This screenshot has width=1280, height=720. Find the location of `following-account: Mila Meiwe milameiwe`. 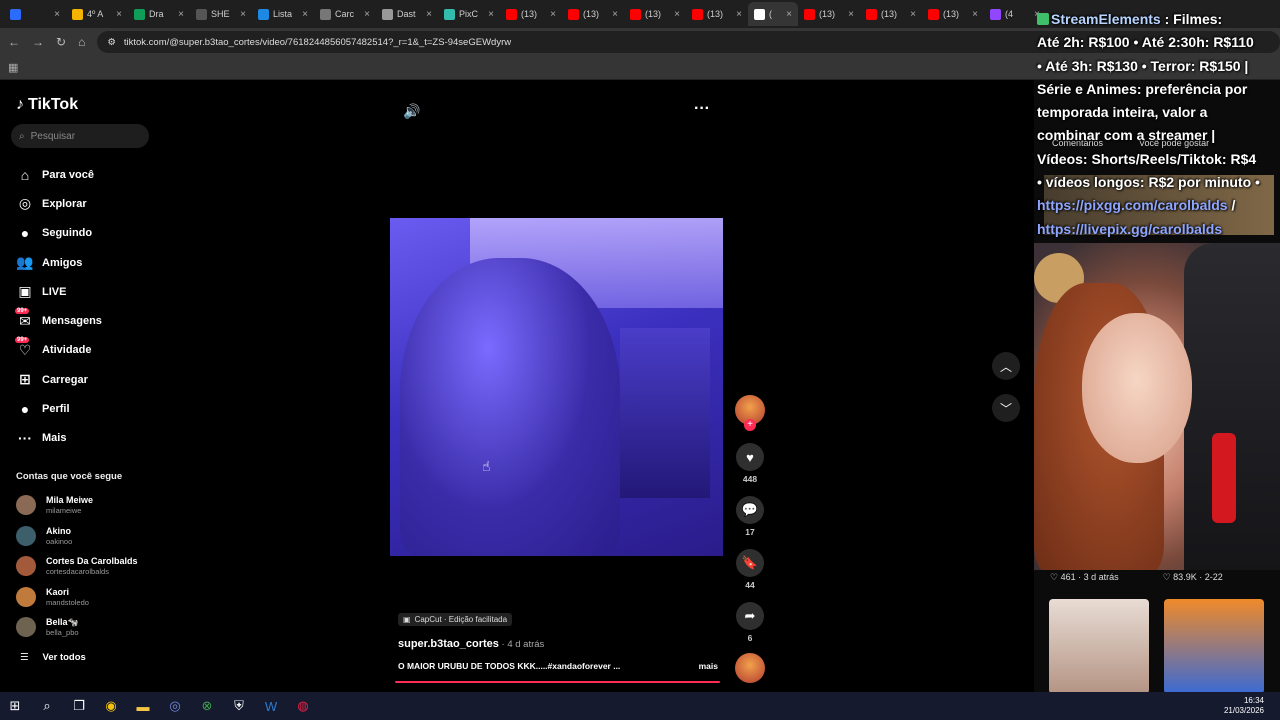

following-account: Mila Meiwe milameiwe is located at coordinates (86, 505).